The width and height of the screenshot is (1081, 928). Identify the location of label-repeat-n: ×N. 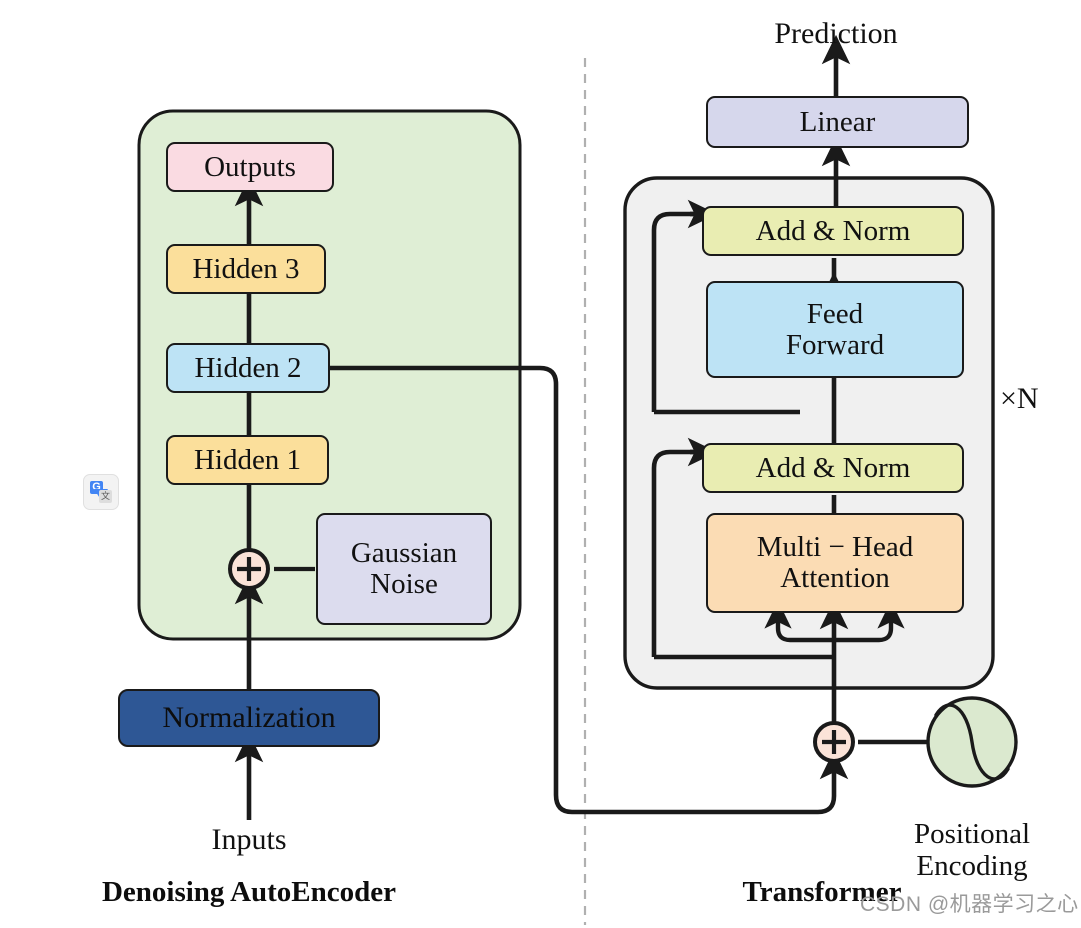
(1019, 398).